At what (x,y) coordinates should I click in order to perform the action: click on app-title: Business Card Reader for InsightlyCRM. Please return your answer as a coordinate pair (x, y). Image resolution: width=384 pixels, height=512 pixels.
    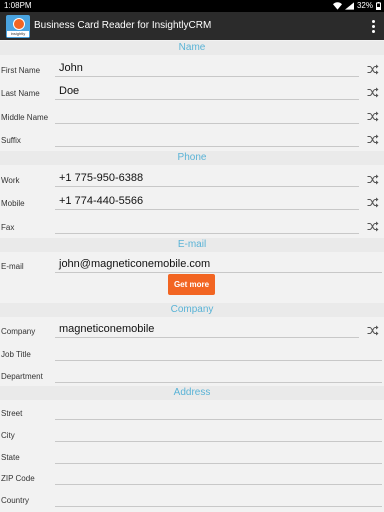
    Looking at the image, I should click on (123, 25).